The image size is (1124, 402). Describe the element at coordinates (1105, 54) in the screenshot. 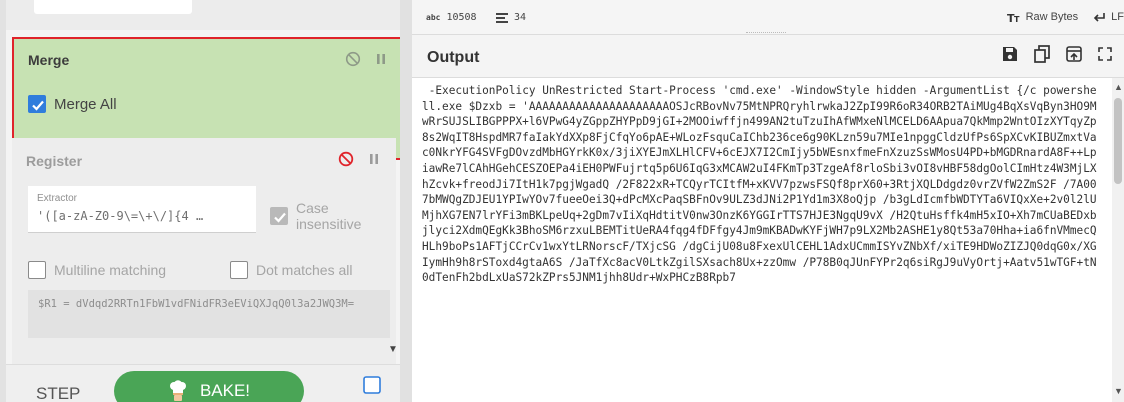

I see `maximise-icon` at that location.